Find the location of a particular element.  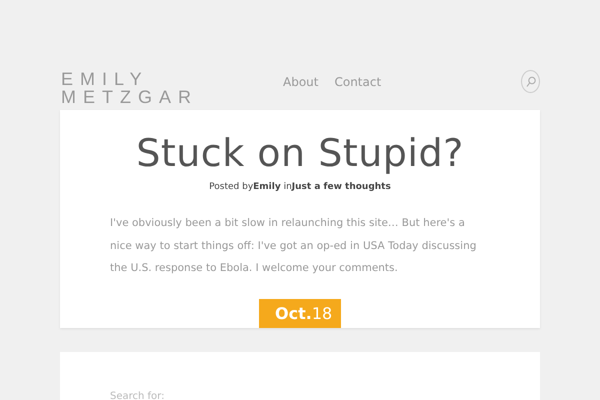

post-text: I've obviously been a bit slow in relaunching this site… But here's a nice way to start things off: I've got an op-ed in USA Today discussing the U.S. response to Ebola. I welcome your comments. is located at coordinates (294, 246).